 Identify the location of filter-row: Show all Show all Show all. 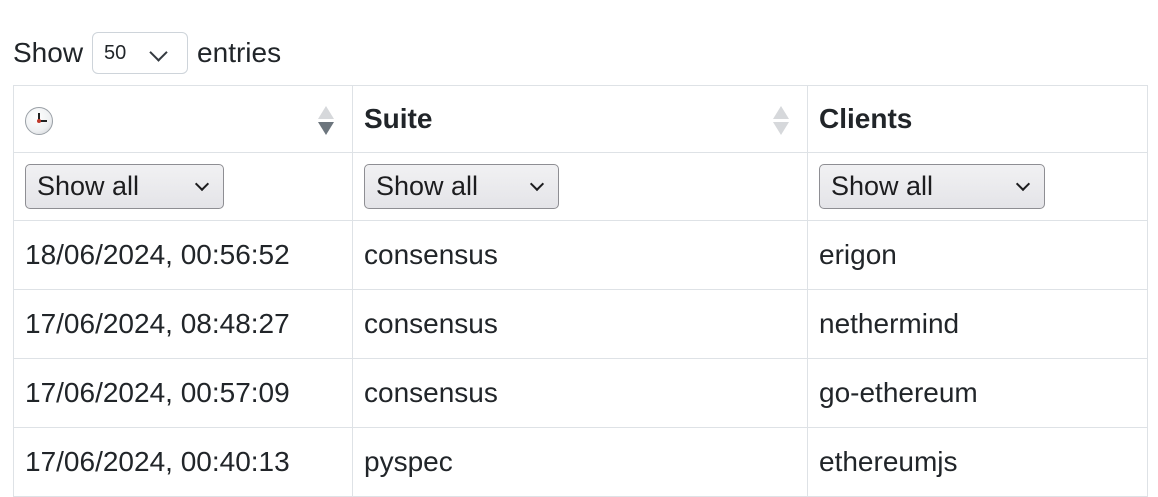
(580, 186).